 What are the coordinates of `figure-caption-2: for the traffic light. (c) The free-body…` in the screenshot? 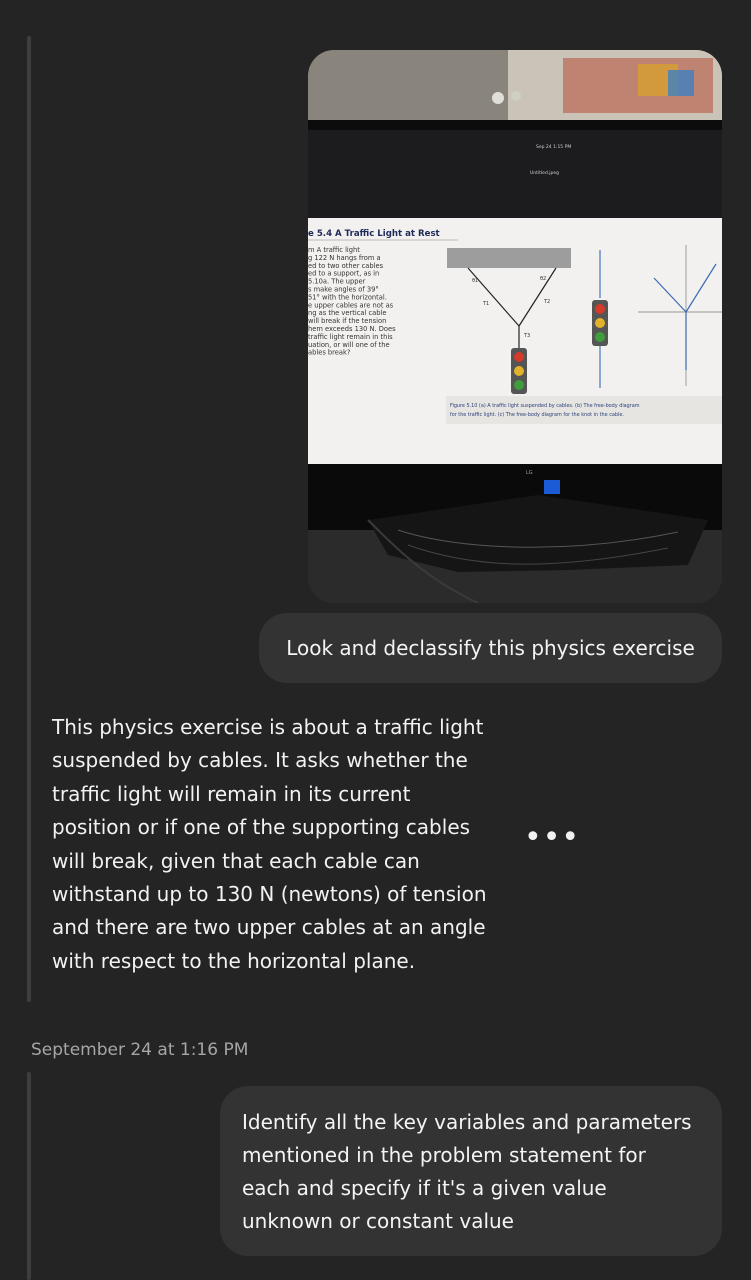 It's located at (537, 415).